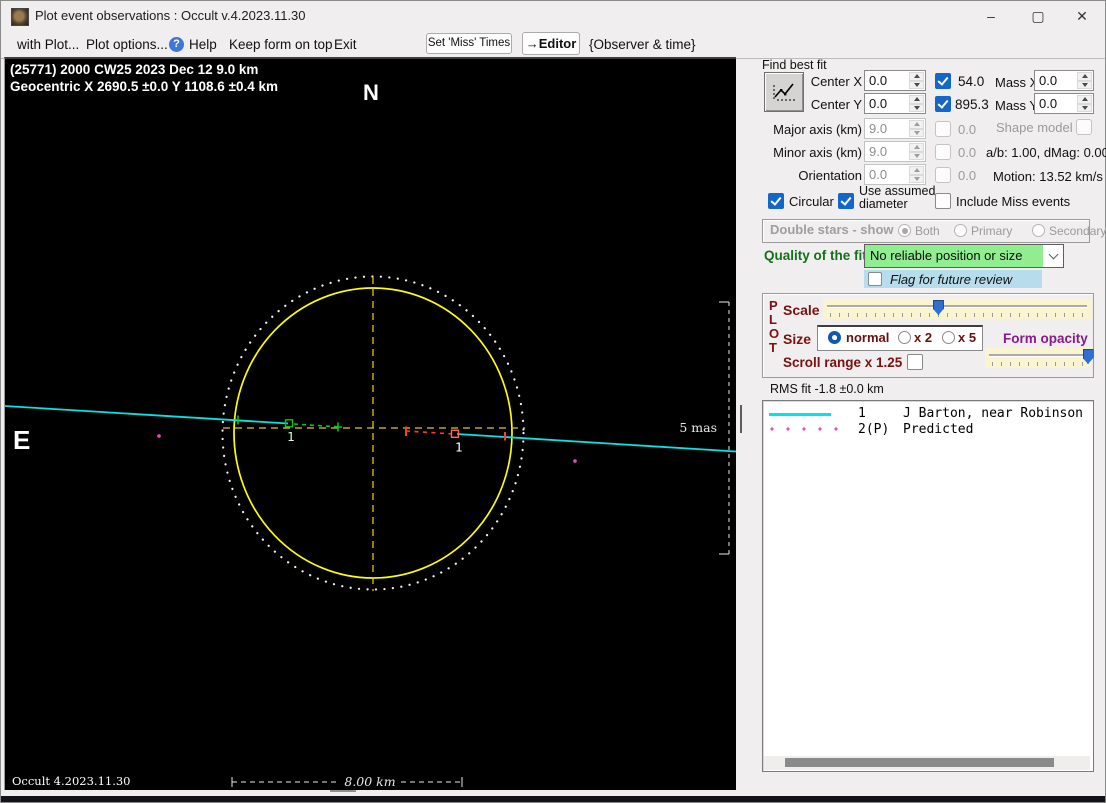 Image resolution: width=1106 pixels, height=803 pixels. I want to click on use-assumed-diameter-checkbox, so click(846, 201).